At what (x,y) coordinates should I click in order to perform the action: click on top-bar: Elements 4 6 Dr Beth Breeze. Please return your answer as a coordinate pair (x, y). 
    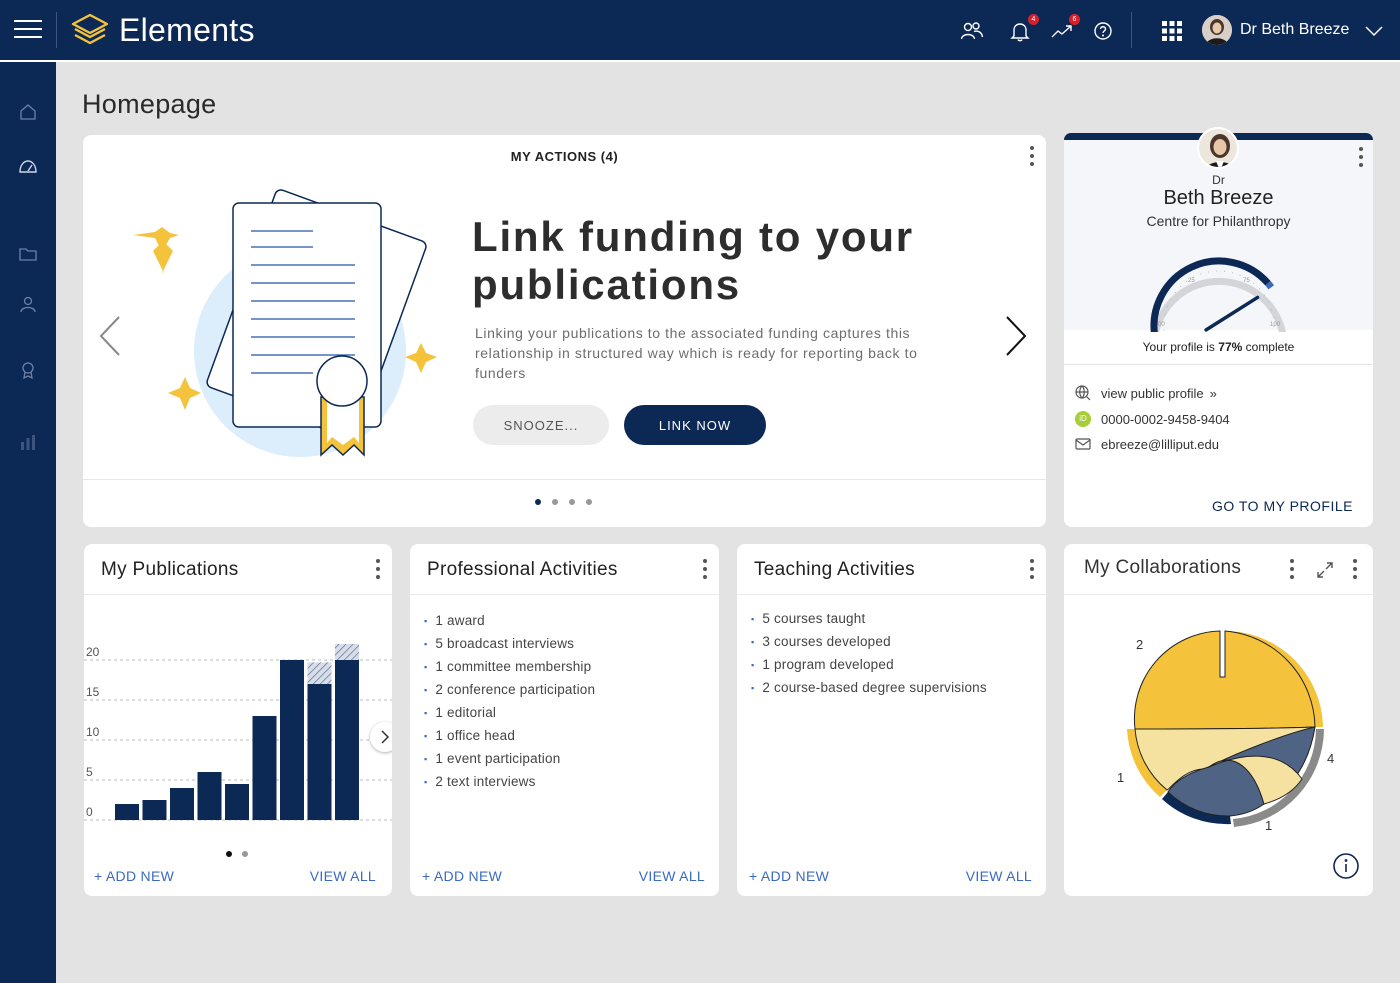
    Looking at the image, I should click on (700, 31).